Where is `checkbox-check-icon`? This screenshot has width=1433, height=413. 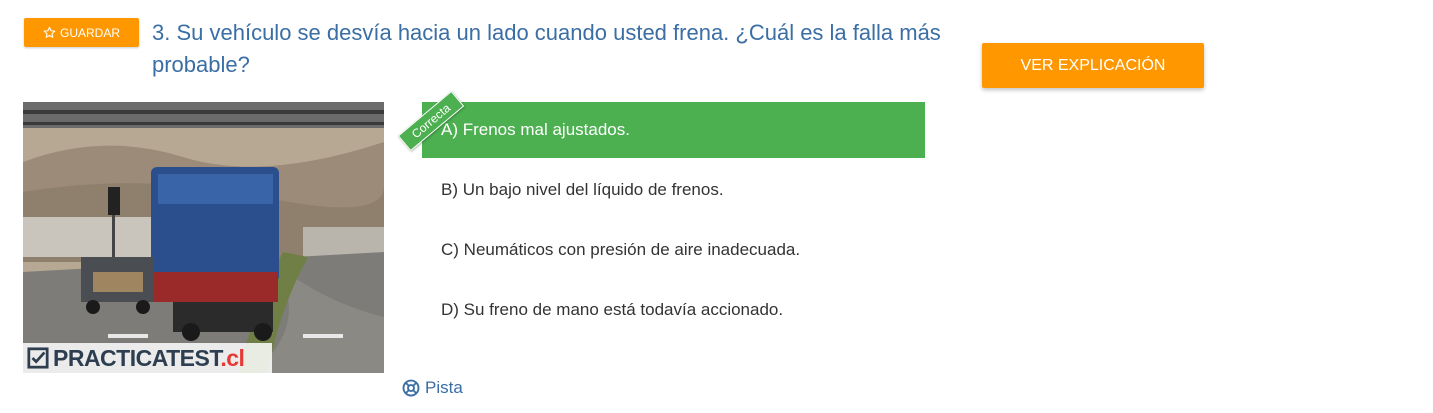 checkbox-check-icon is located at coordinates (38, 358).